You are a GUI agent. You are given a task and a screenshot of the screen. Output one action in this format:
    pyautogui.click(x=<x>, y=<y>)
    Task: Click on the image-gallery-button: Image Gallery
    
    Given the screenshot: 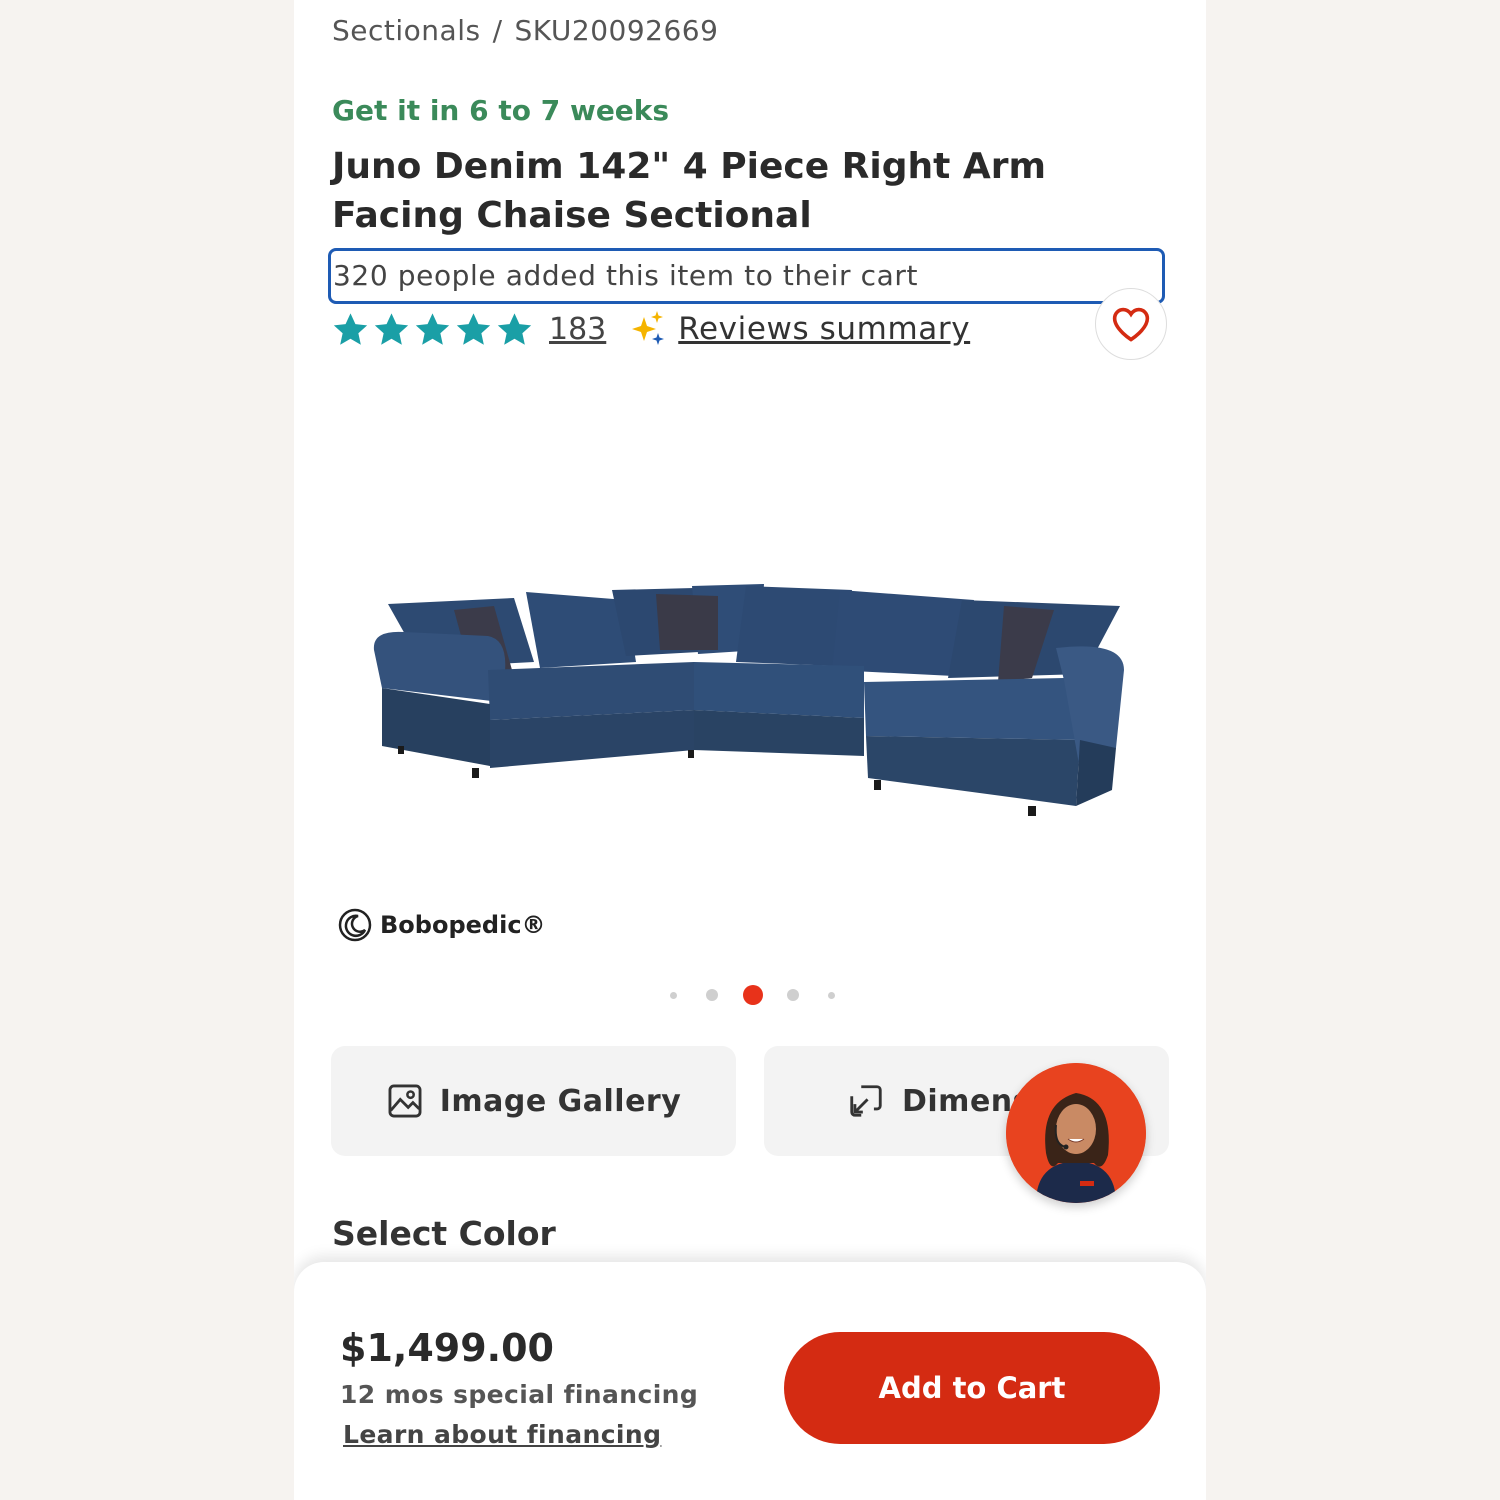 What is the action you would take?
    pyautogui.click(x=533, y=1101)
    